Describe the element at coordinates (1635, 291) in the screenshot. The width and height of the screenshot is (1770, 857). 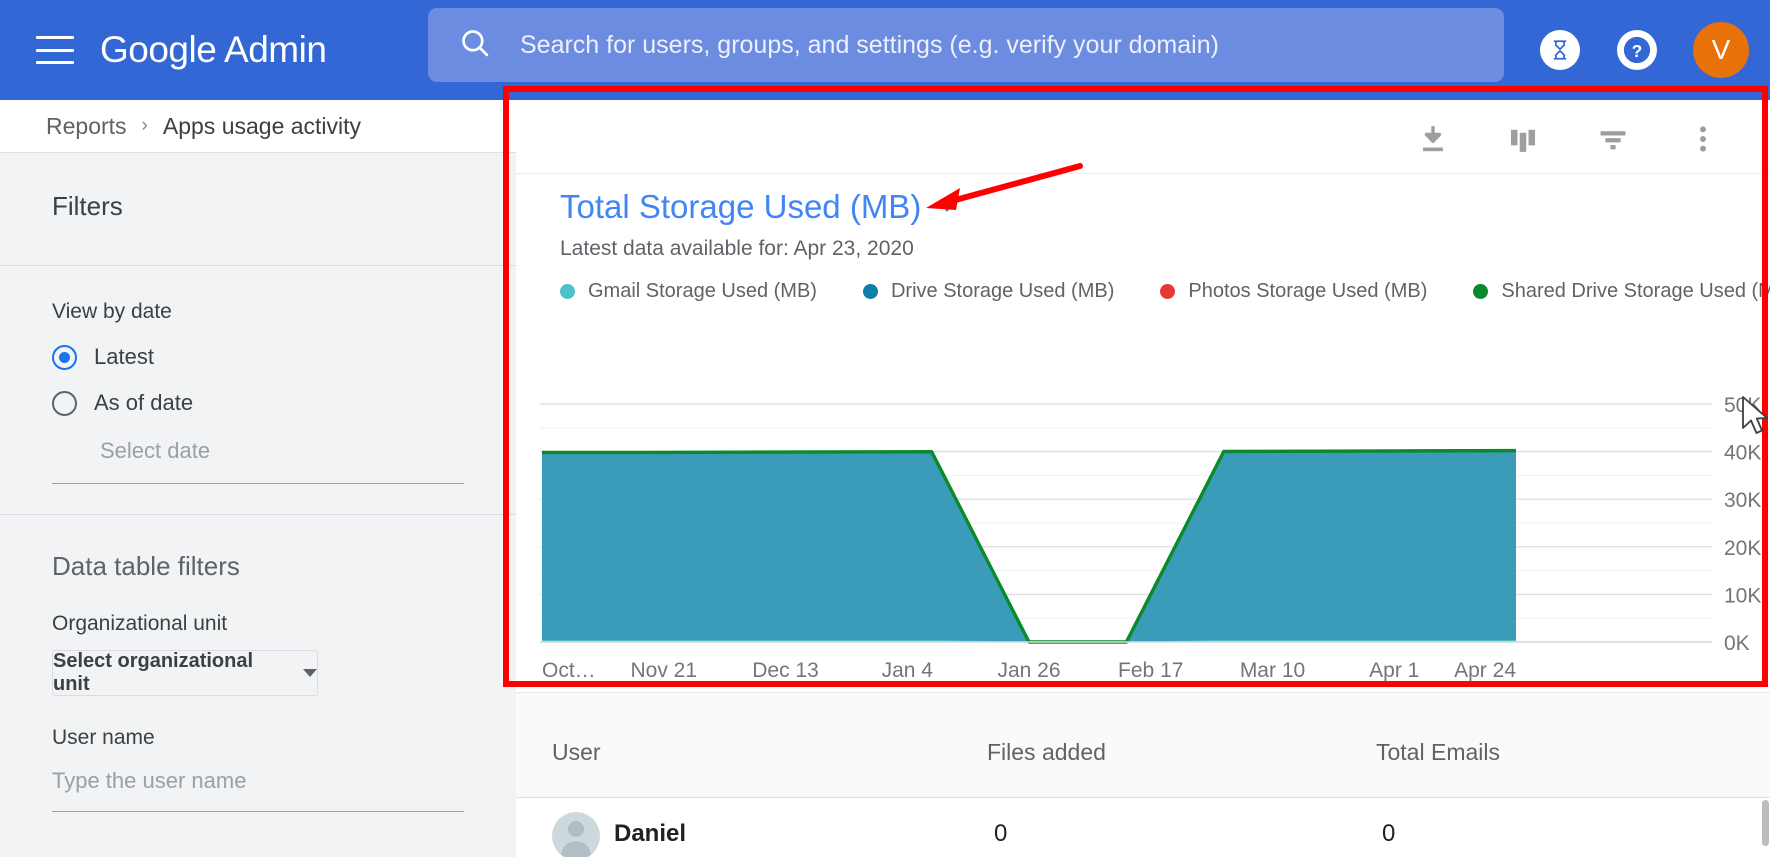
I see `legend-label: Shared Drive Storage Used (MB)` at that location.